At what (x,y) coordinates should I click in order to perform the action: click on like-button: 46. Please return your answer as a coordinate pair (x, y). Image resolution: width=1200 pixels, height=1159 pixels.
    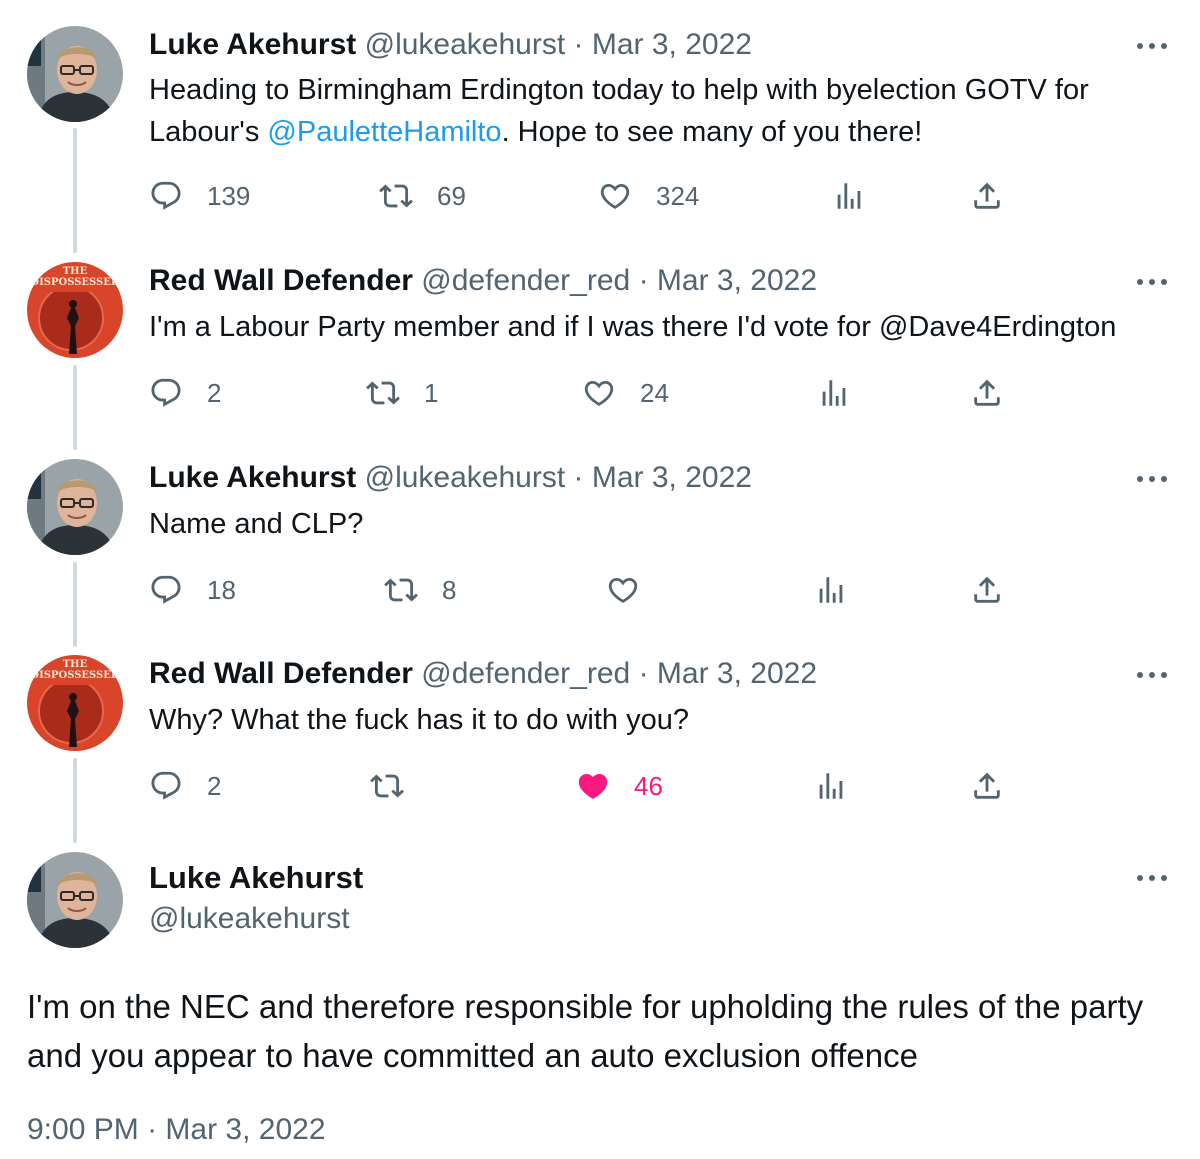
    Looking at the image, I should click on (619, 786).